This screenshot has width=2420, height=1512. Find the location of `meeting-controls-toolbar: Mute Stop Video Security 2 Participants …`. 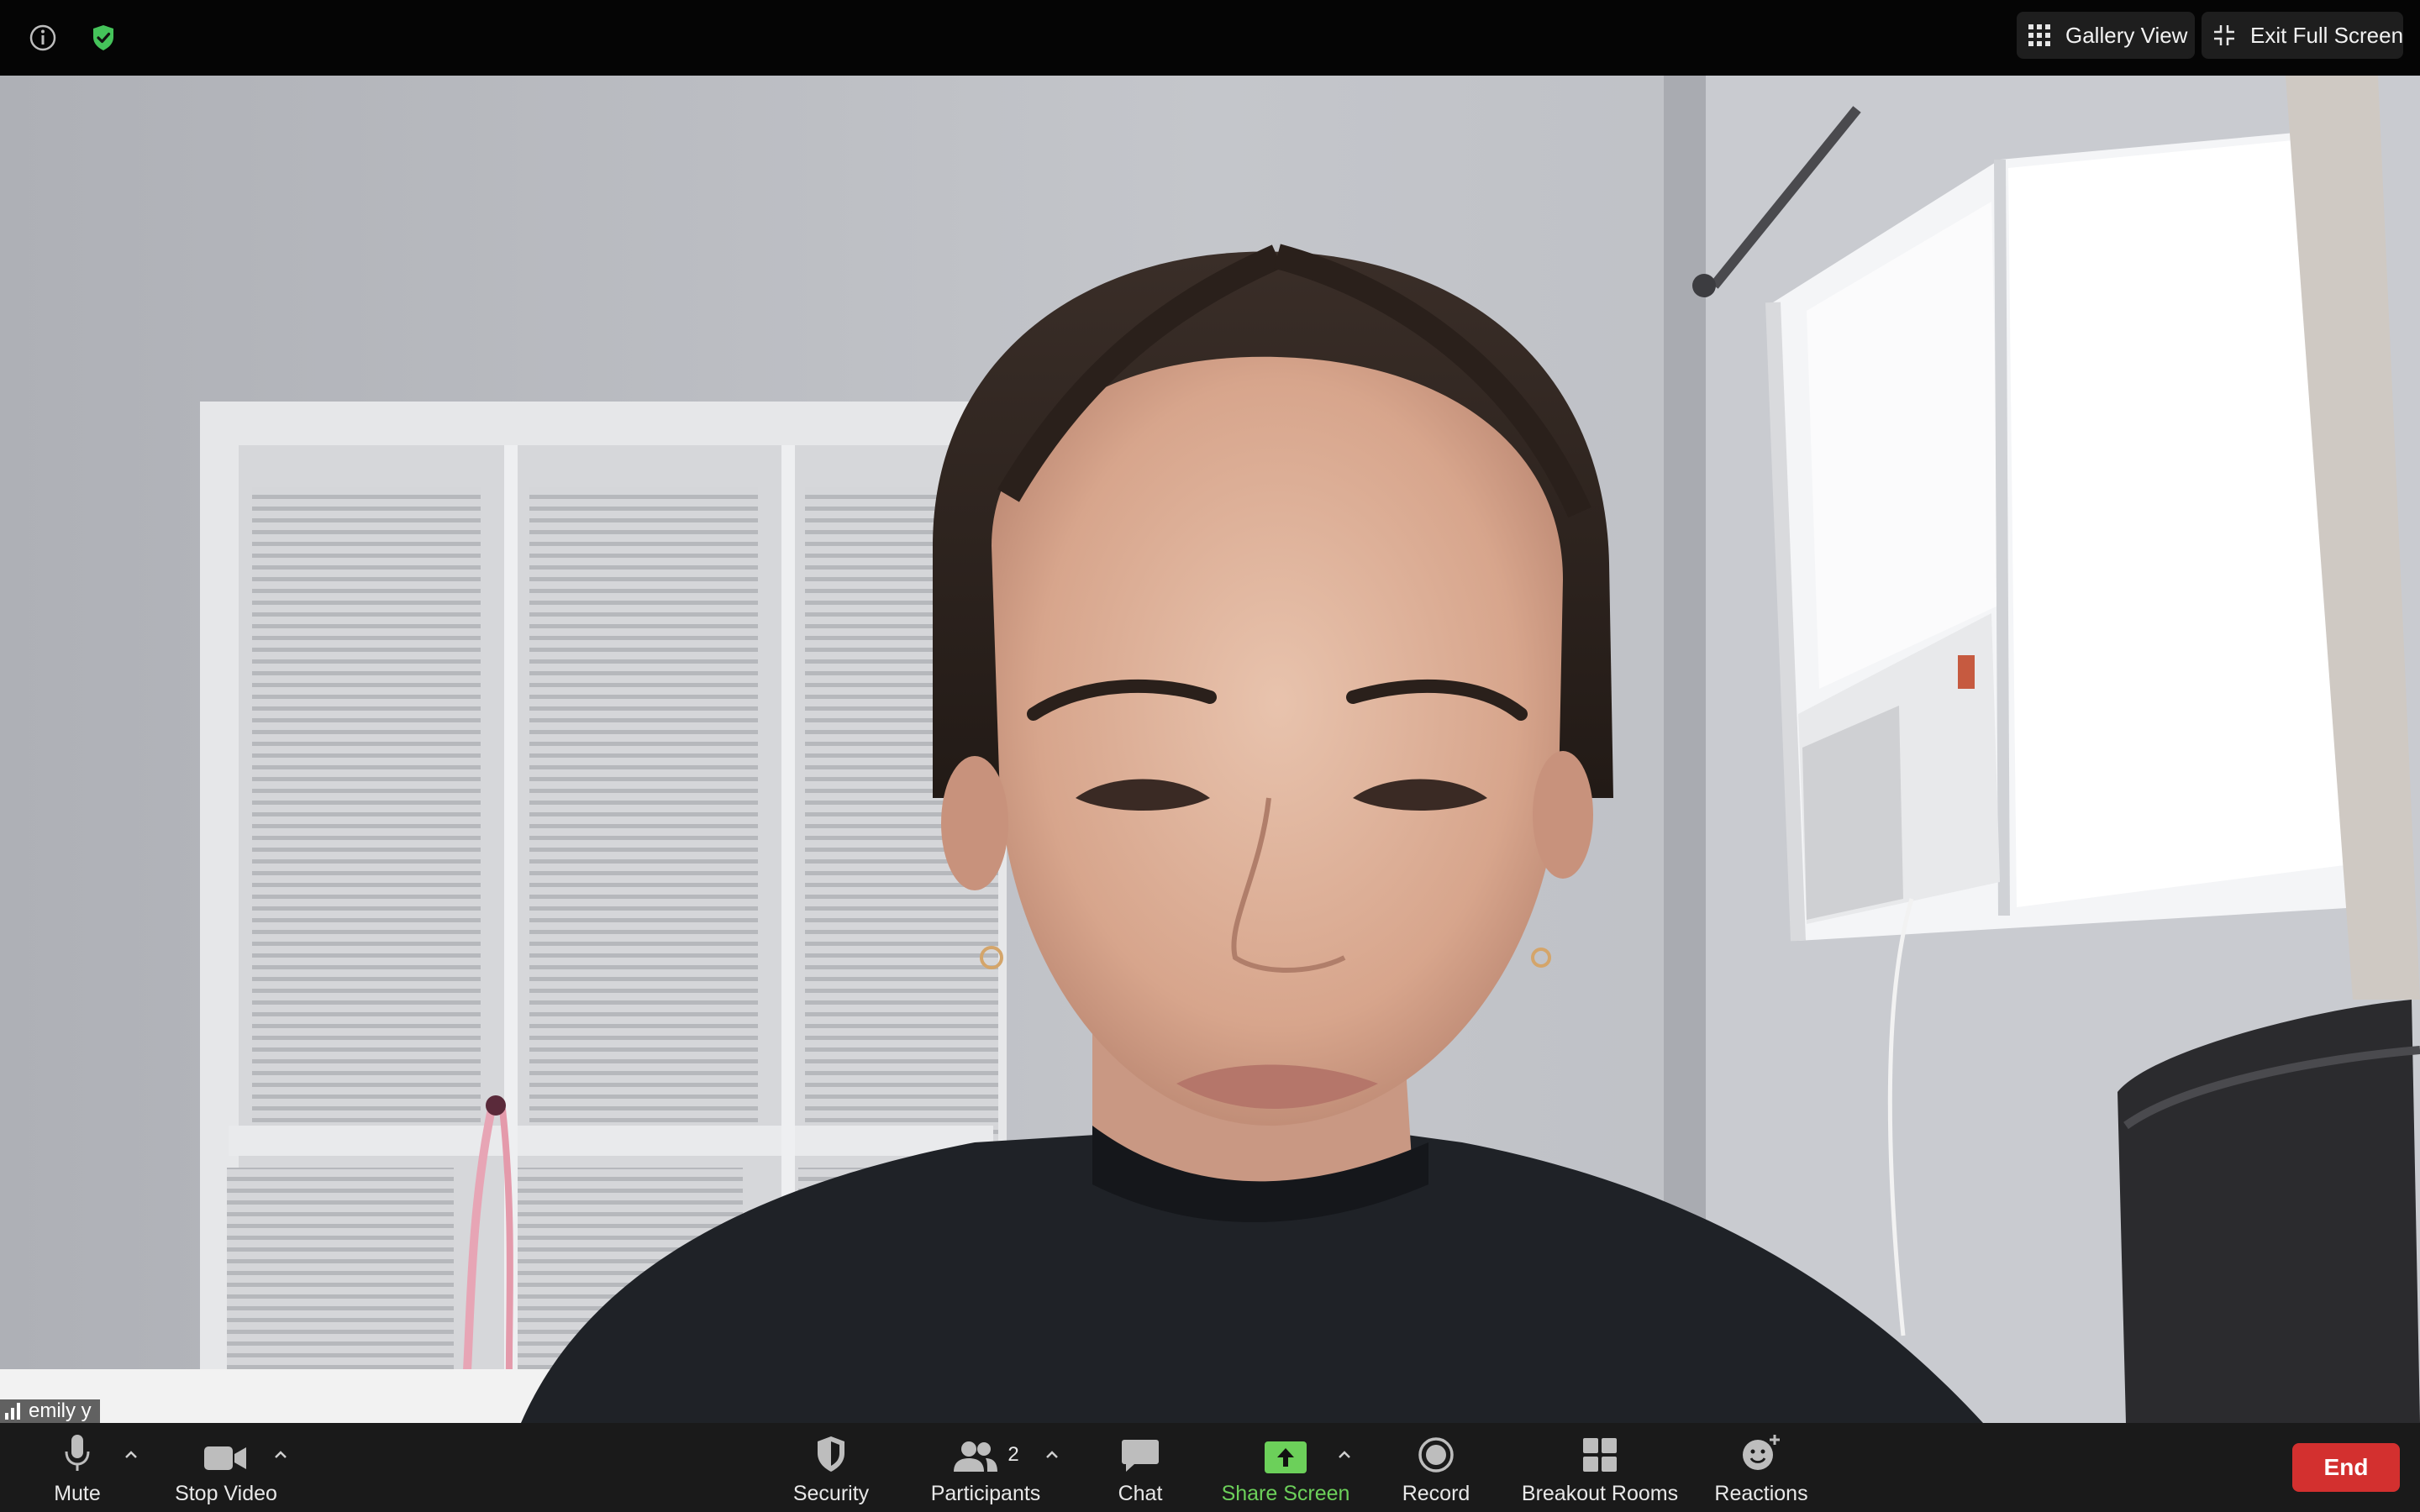

meeting-controls-toolbar: Mute Stop Video Security 2 Participants … is located at coordinates (1210, 1467).